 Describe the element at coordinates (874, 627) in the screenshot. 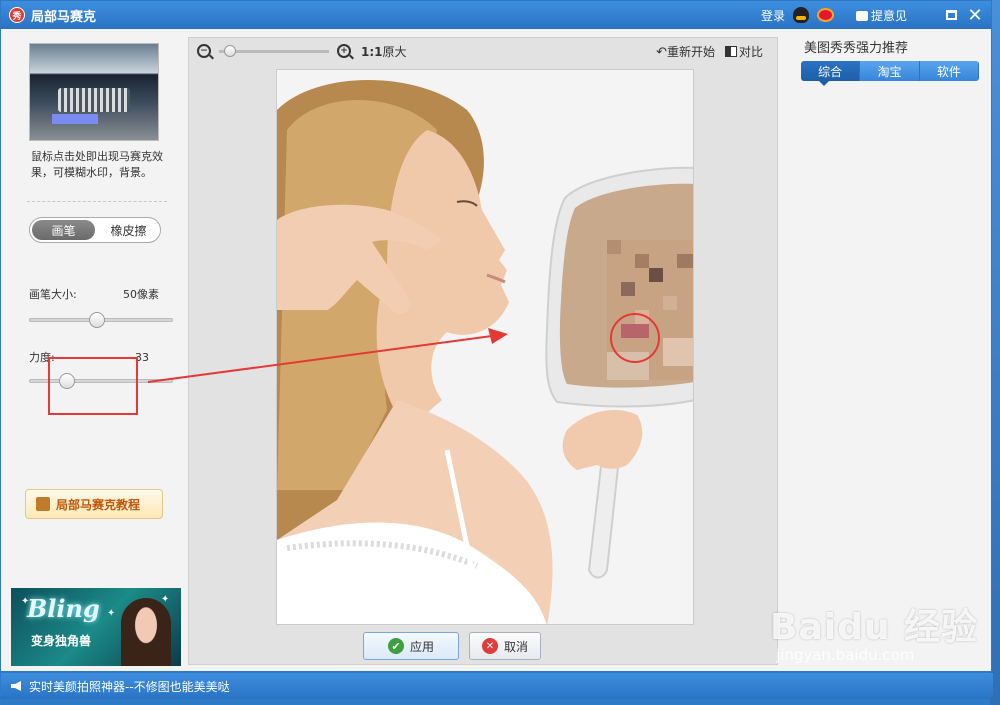

I see `watermark-brand: Baidu 经验` at that location.